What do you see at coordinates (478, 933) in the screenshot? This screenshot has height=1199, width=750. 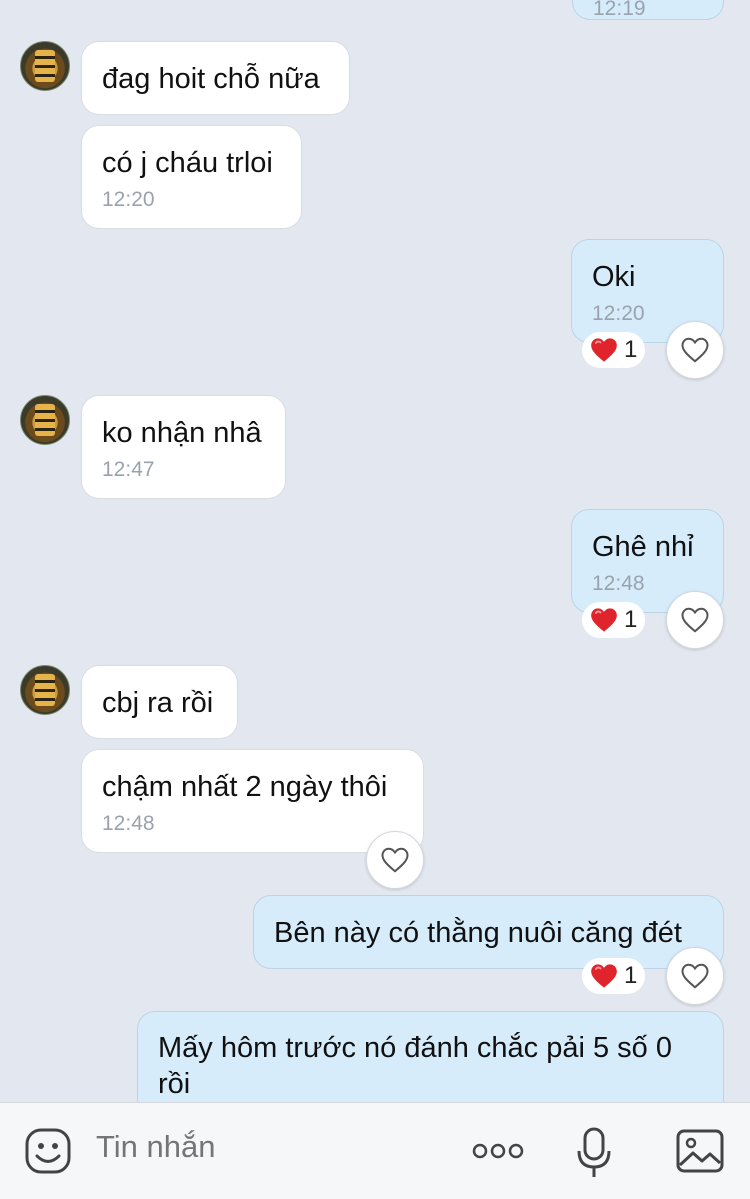 I see `message-text: Bên này có thằng nuôi căng đét` at bounding box center [478, 933].